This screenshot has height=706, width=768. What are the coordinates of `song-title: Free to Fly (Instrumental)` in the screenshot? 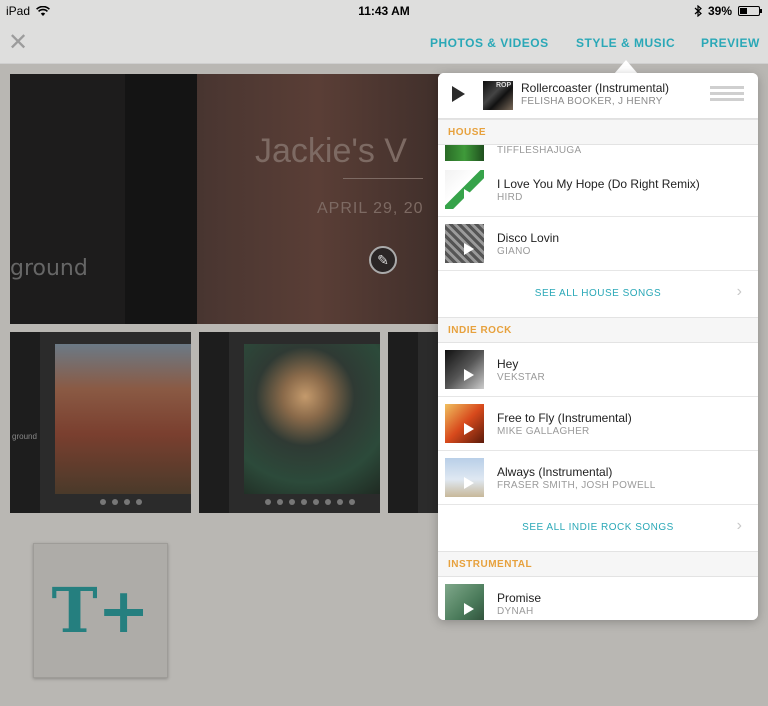 It's located at (564, 418).